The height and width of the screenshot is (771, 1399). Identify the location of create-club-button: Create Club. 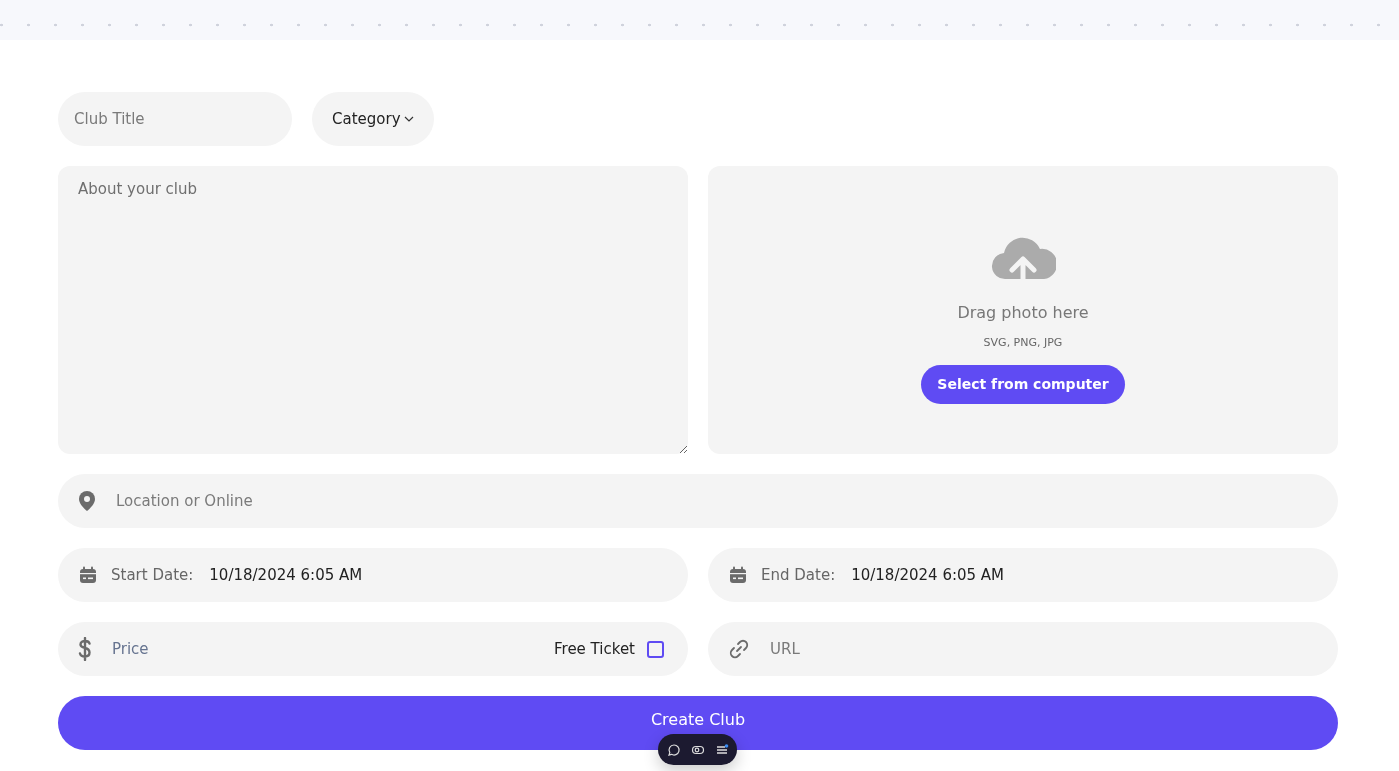
(698, 723).